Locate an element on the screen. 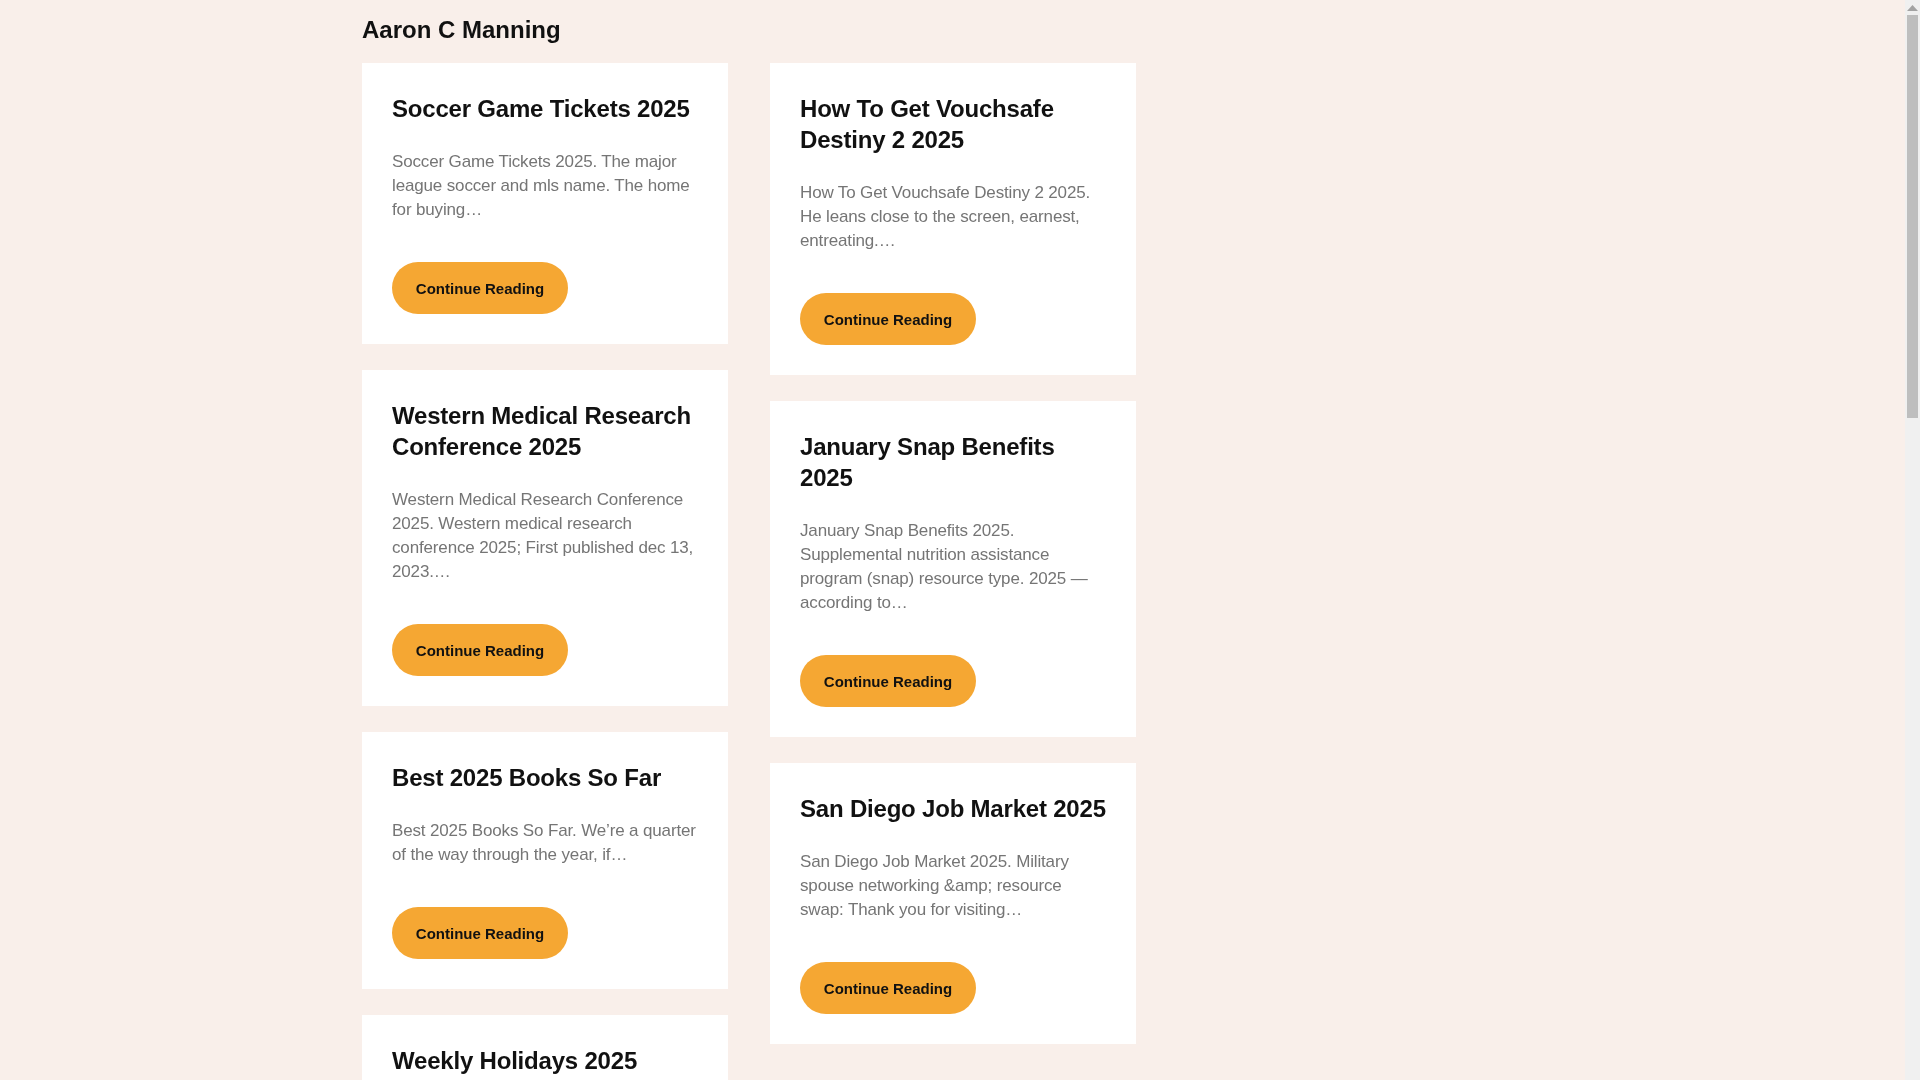 Image resolution: width=1920 pixels, height=1080 pixels. post-title: San Diego Job Market 2025 is located at coordinates (953, 809).